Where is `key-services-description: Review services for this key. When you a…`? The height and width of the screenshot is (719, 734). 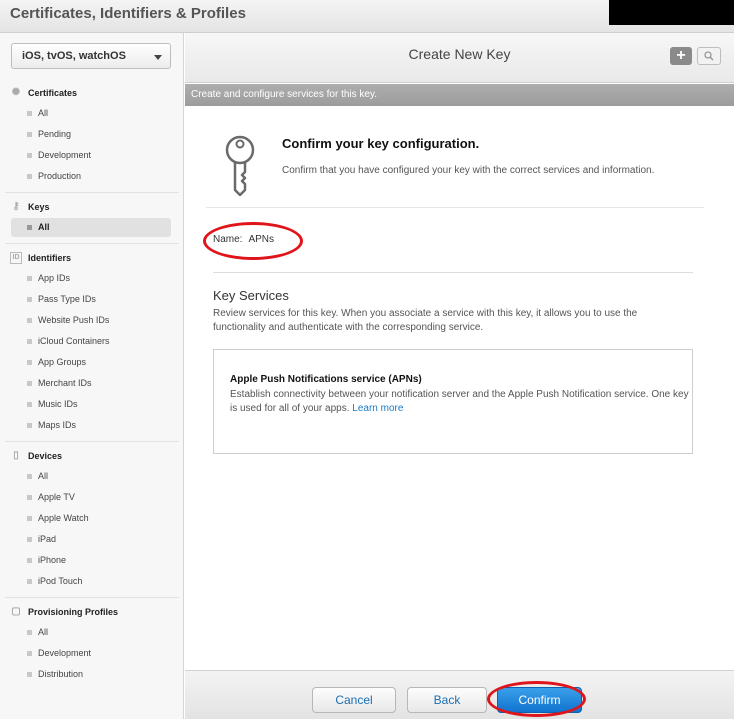 key-services-description: Review services for this key. When you a… is located at coordinates (425, 320).